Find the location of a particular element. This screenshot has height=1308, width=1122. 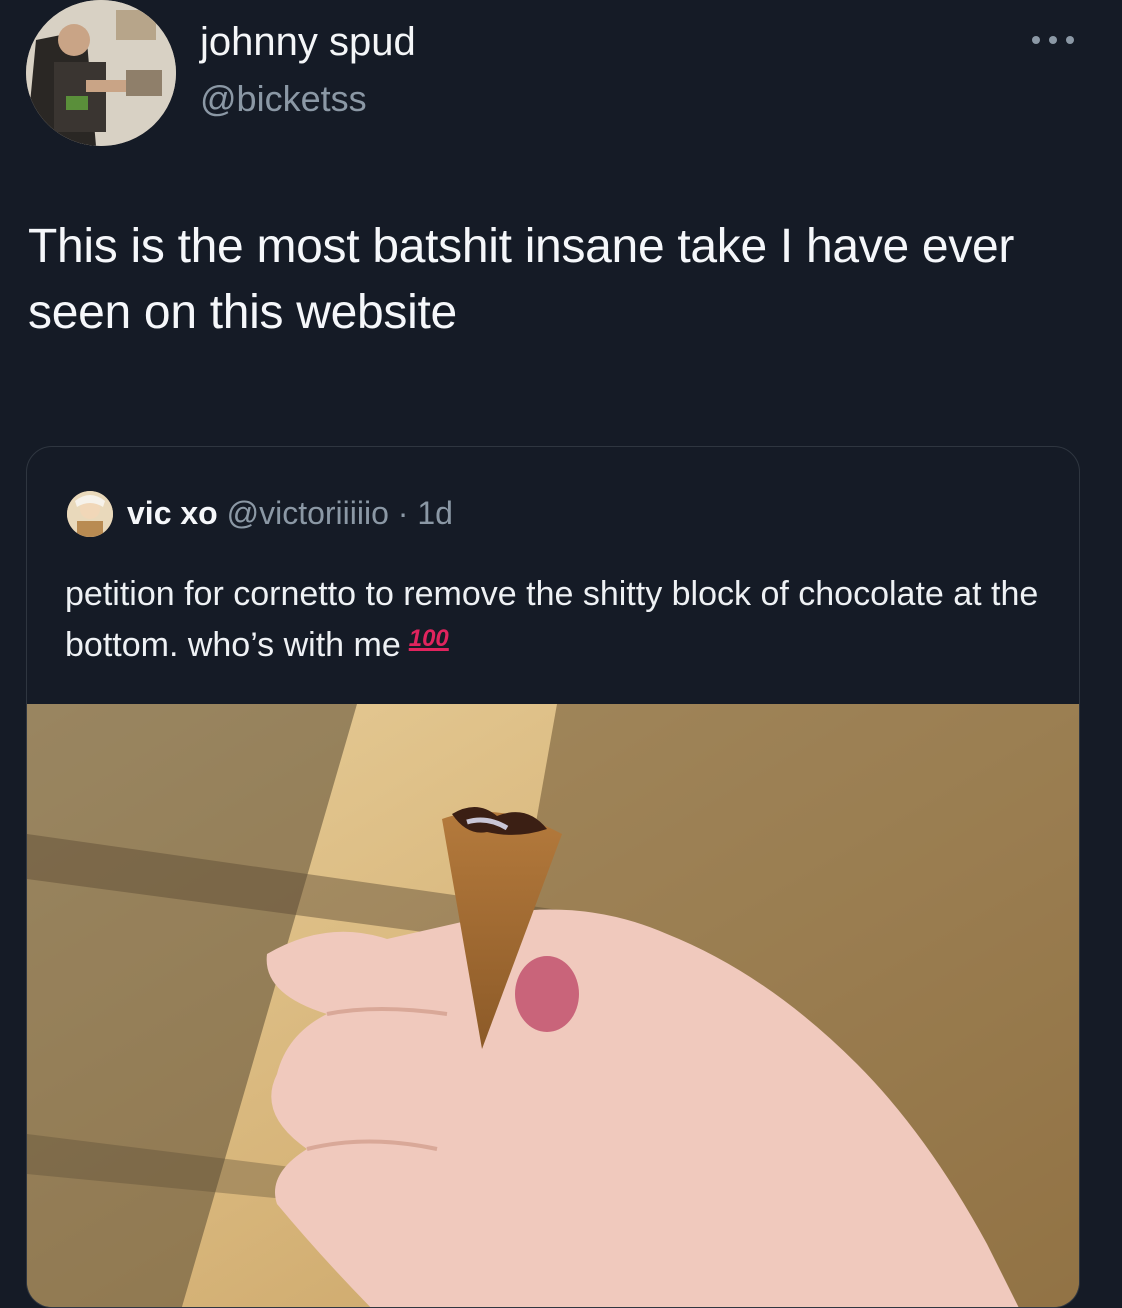

author-avatar-image is located at coordinates (101, 73).